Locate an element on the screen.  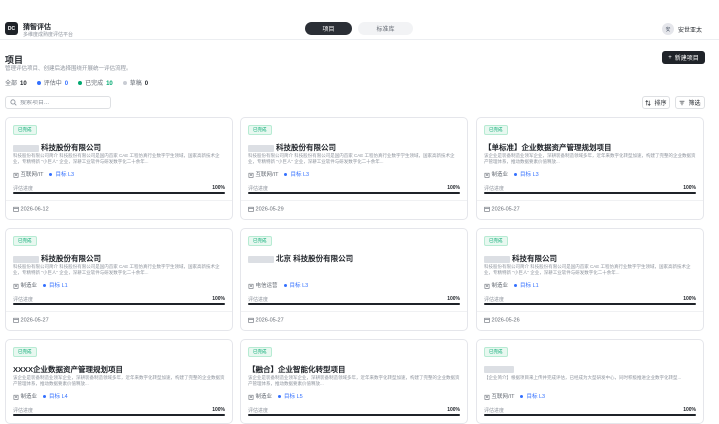
card-title-text: 科技有限公司 is located at coordinates (534, 258).